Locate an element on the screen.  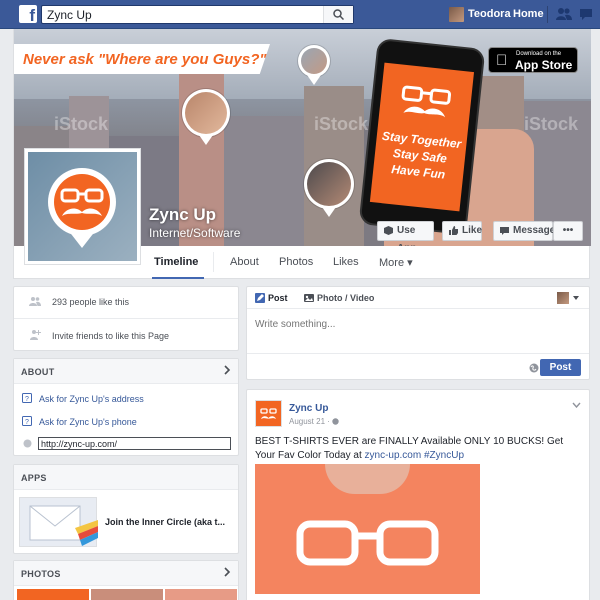
page-tabs: Timeline About Photos Likes More ▾ is located at coordinates (365, 262).